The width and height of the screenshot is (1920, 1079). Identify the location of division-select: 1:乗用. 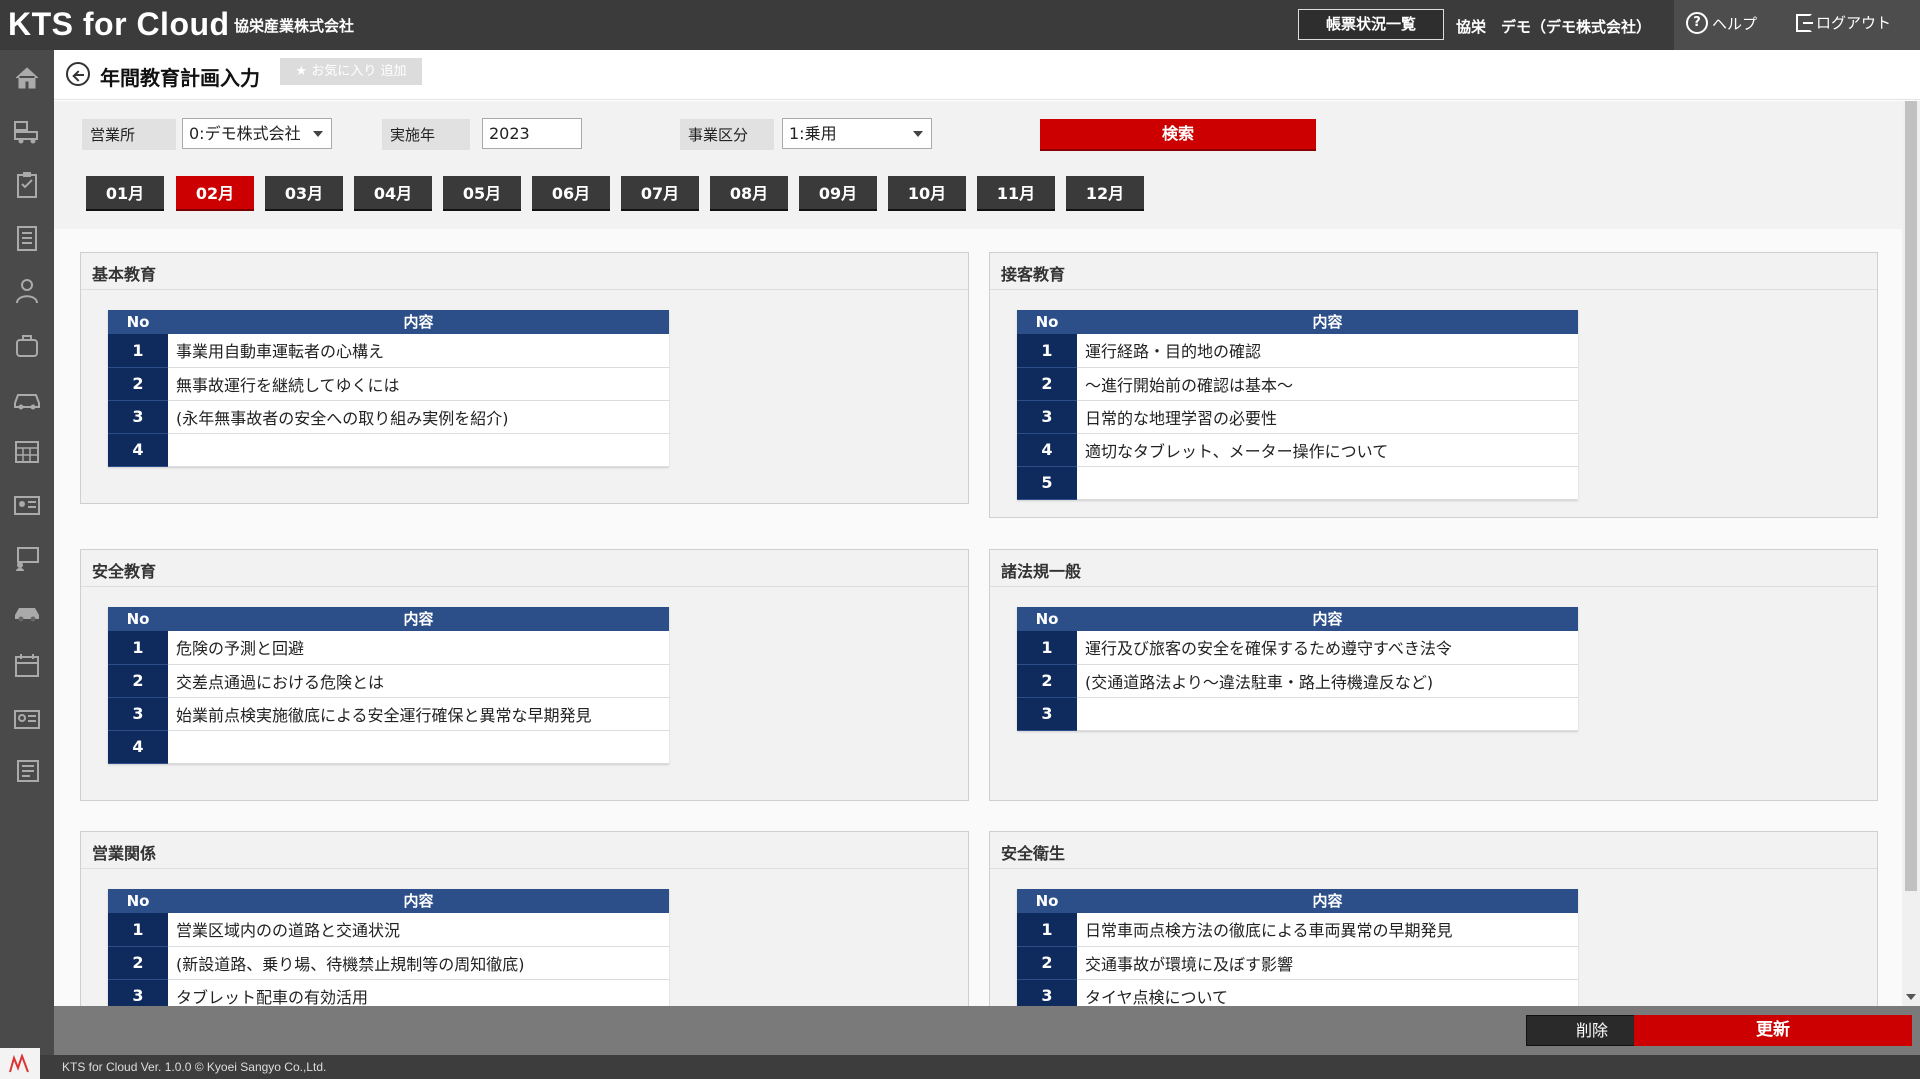
(857, 133).